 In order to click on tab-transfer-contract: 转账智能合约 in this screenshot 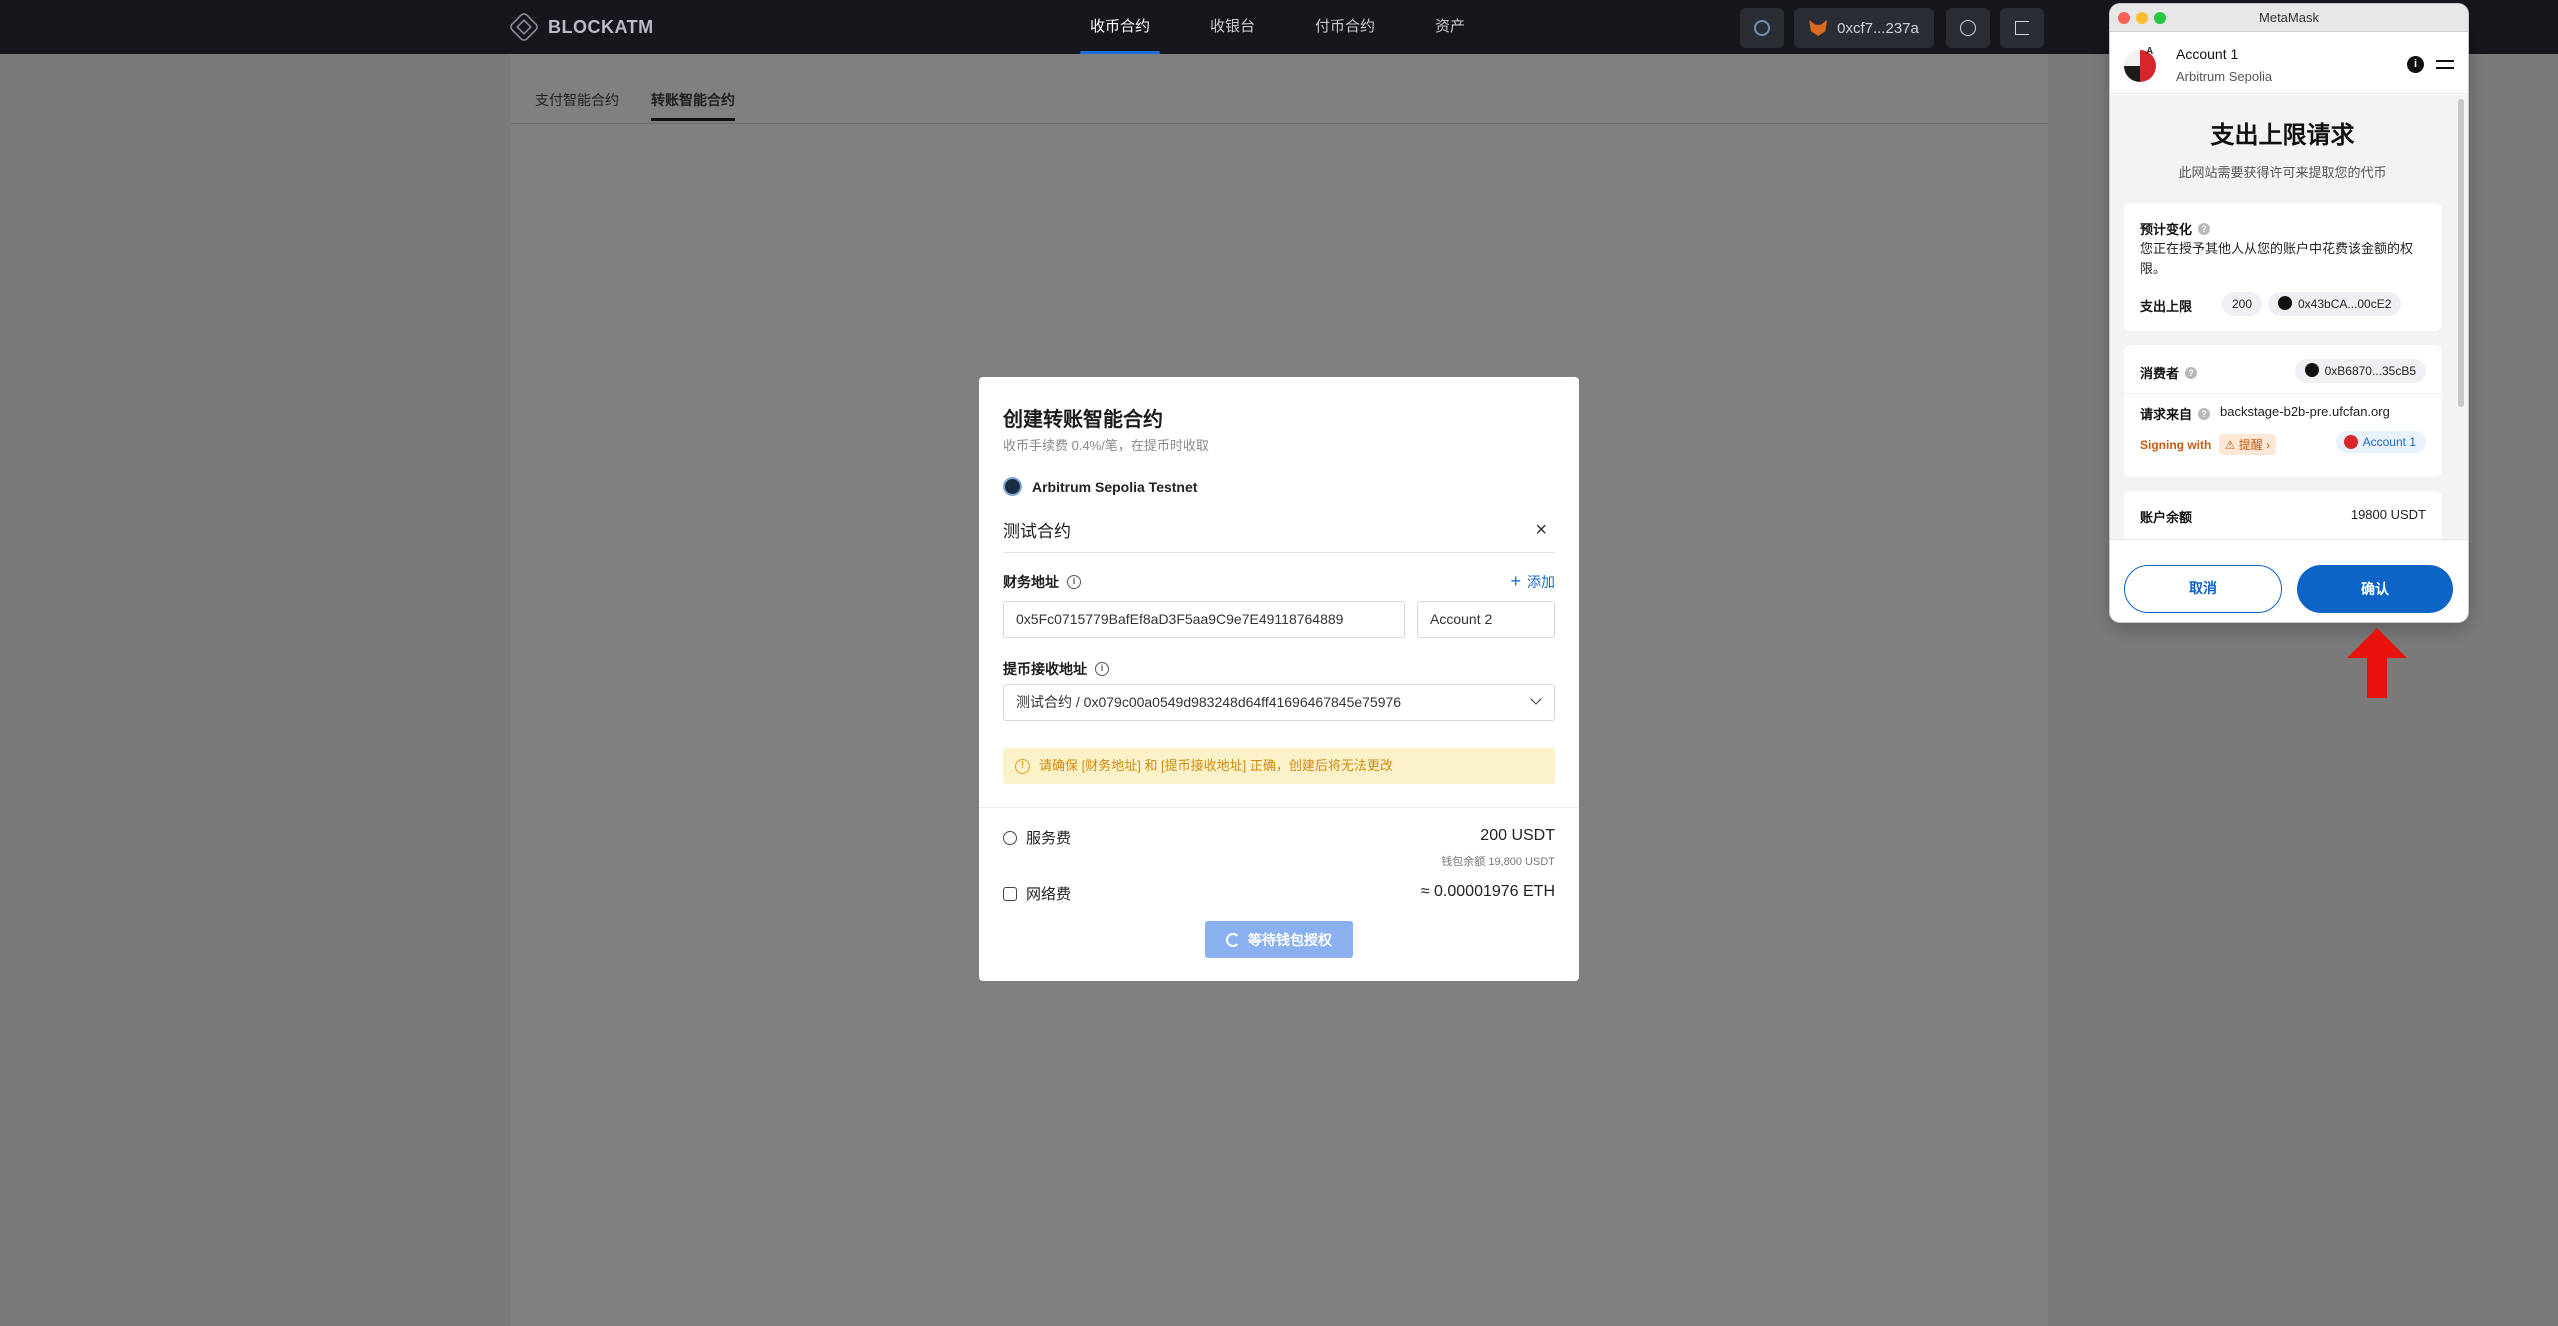, I will do `click(693, 105)`.